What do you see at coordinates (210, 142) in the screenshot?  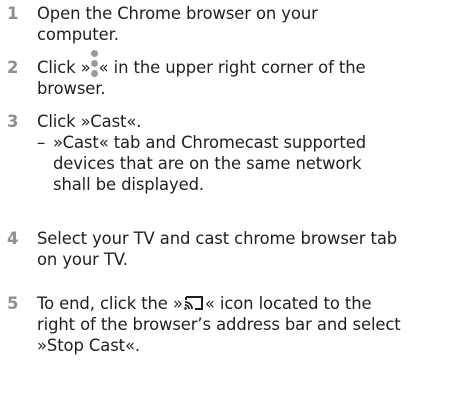 I see `subitem-line: »Cast« tab and Chromecast supported` at bounding box center [210, 142].